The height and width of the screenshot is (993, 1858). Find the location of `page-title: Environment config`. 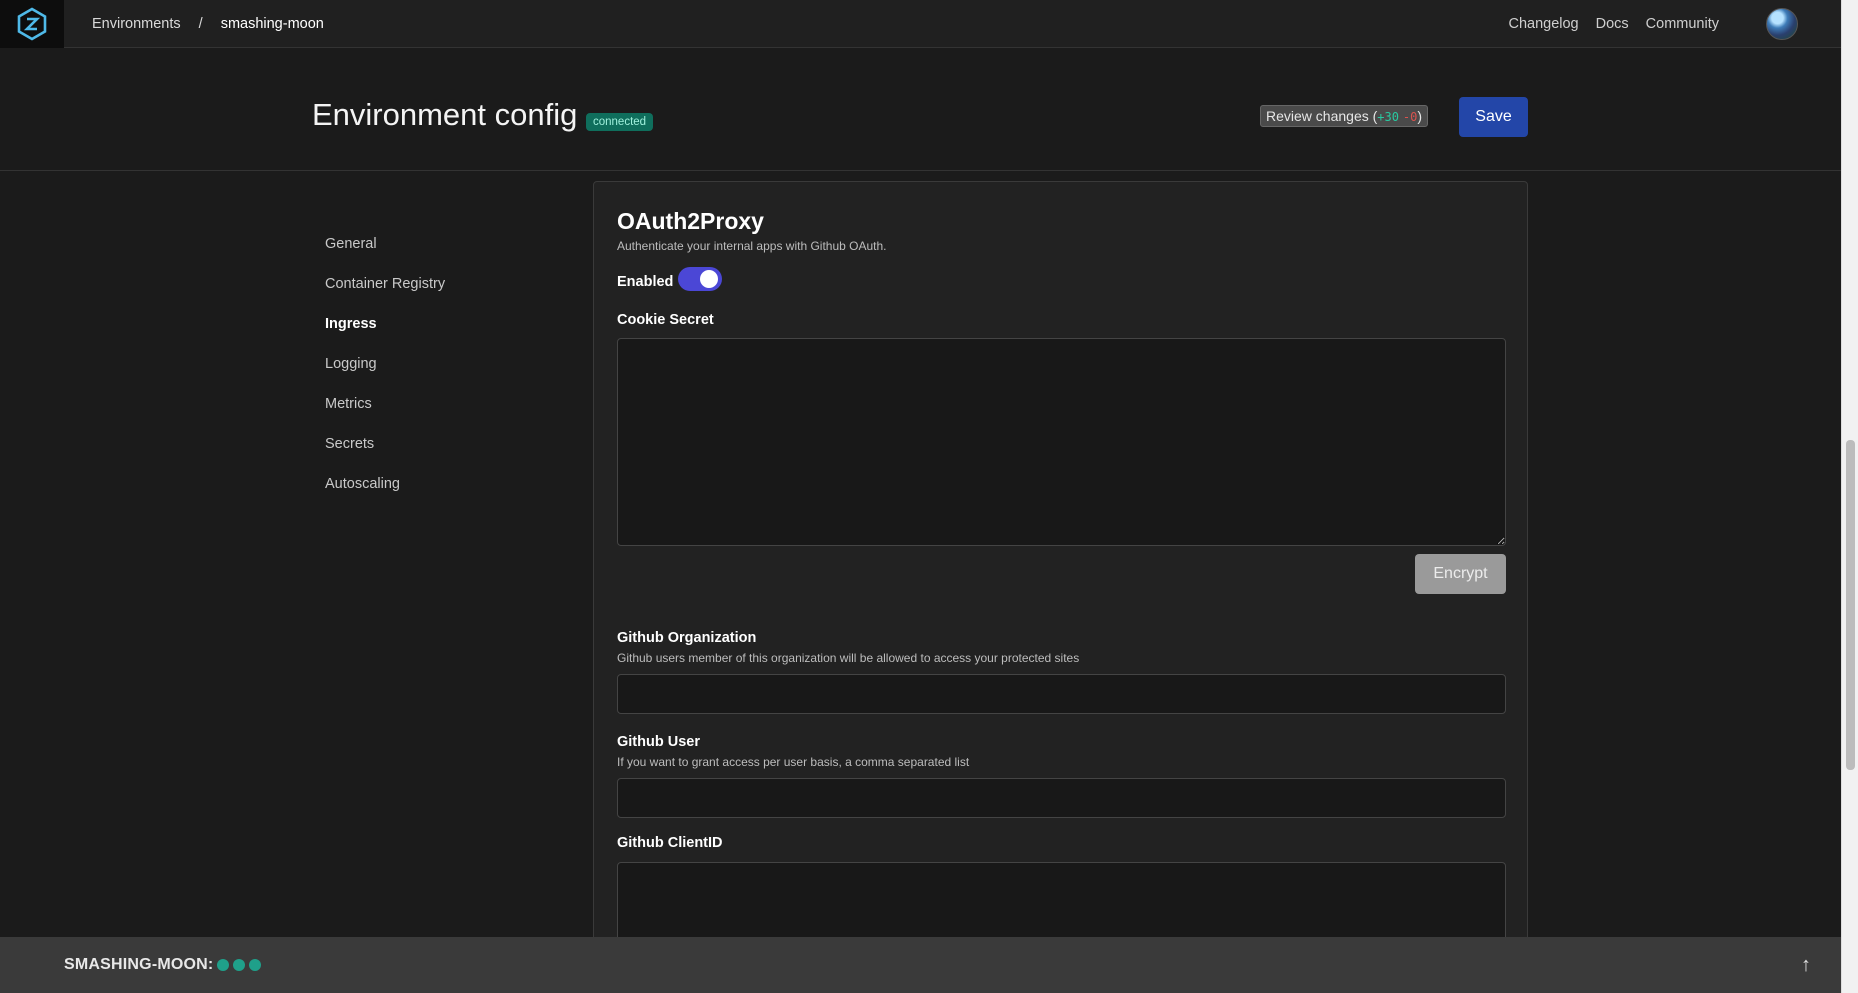

page-title: Environment config is located at coordinates (445, 114).